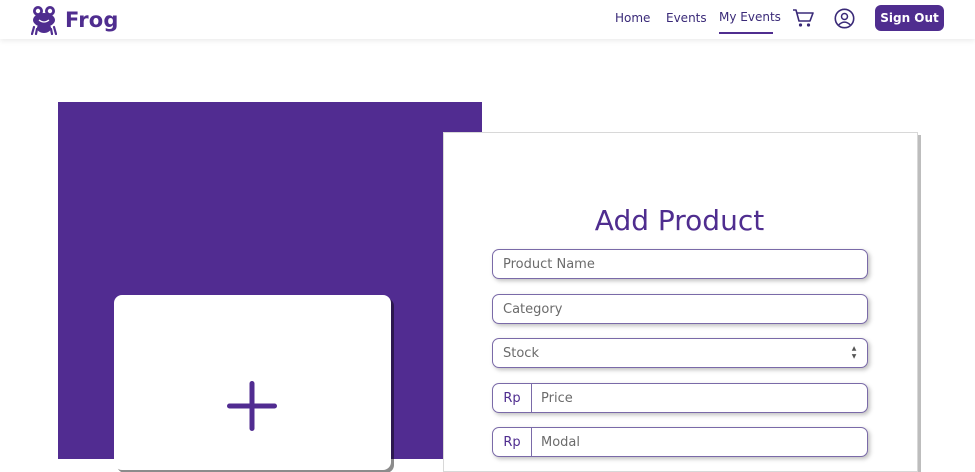  Describe the element at coordinates (252, 406) in the screenshot. I see `plus-icon` at that location.